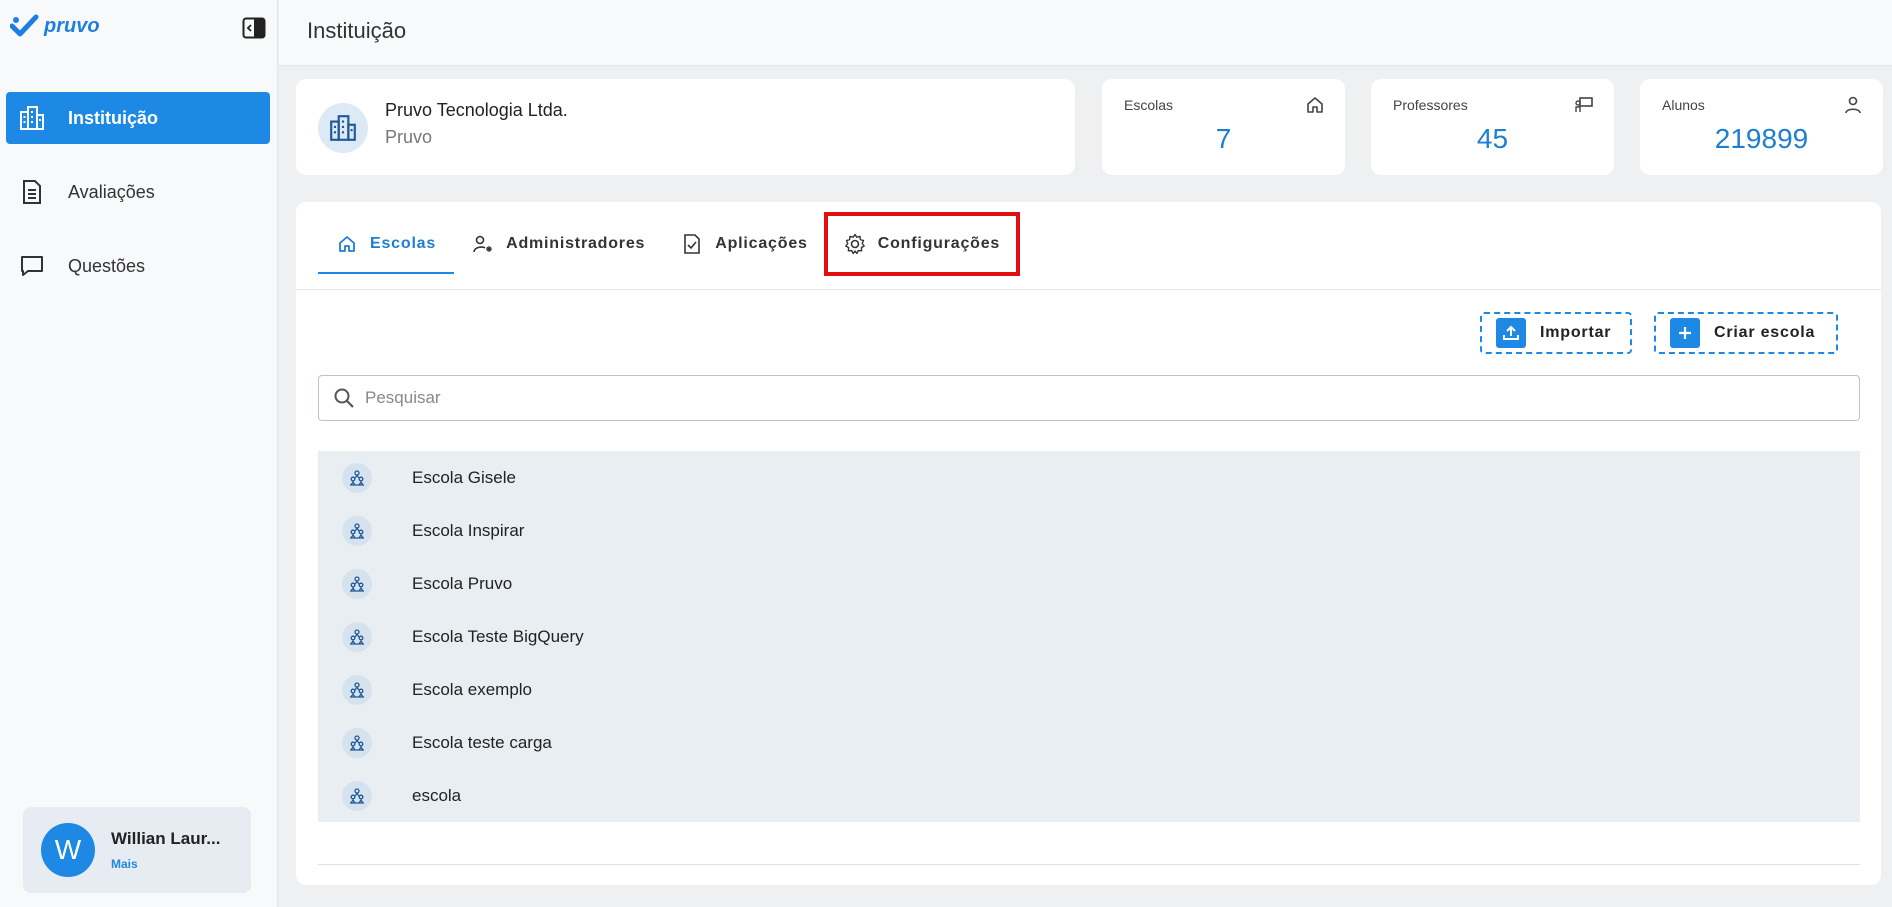 The image size is (1892, 907). Describe the element at coordinates (1089, 864) in the screenshot. I see `list-divider` at that location.